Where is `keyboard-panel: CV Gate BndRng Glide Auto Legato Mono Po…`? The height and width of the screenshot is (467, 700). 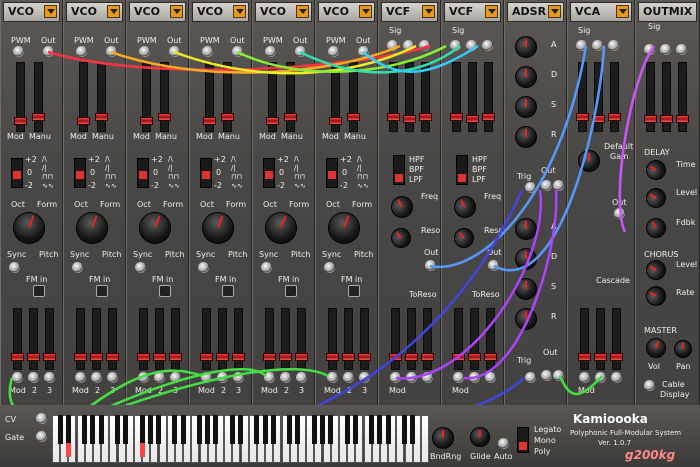 keyboard-panel: CV Gate BndRng Glide Auto Legato Mono Po… is located at coordinates (350, 436).